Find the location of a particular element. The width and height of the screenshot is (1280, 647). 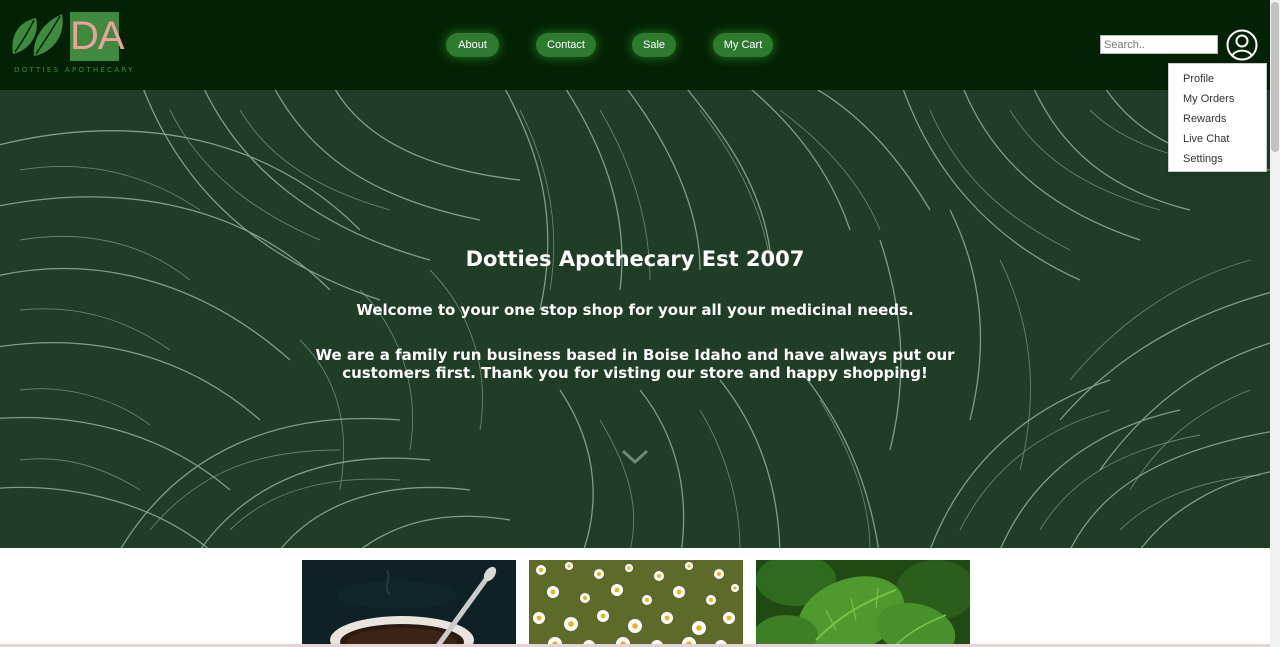

product-card-chamomile is located at coordinates (636, 603).